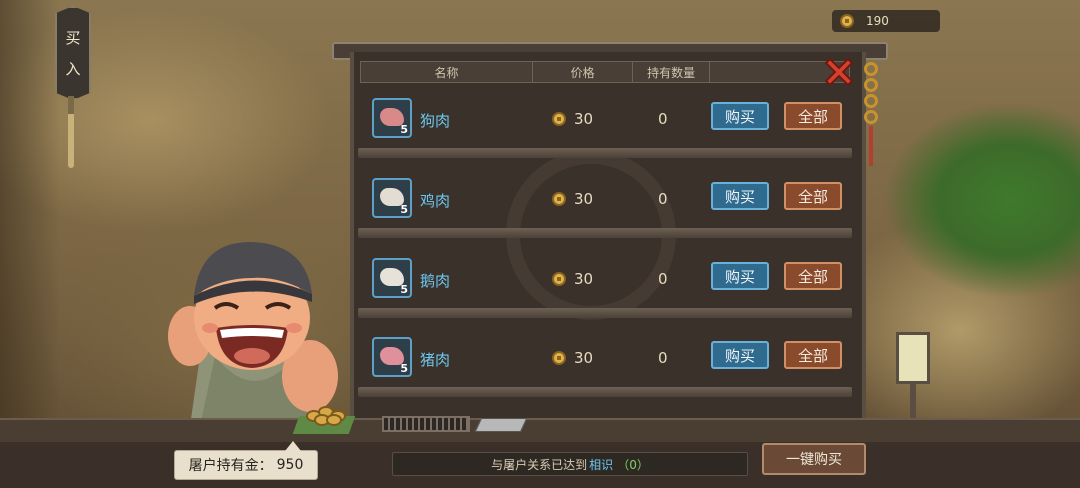 This screenshot has height=488, width=1080. Describe the element at coordinates (392, 278) in the screenshot. I see `item-icon-goose: 5` at that location.